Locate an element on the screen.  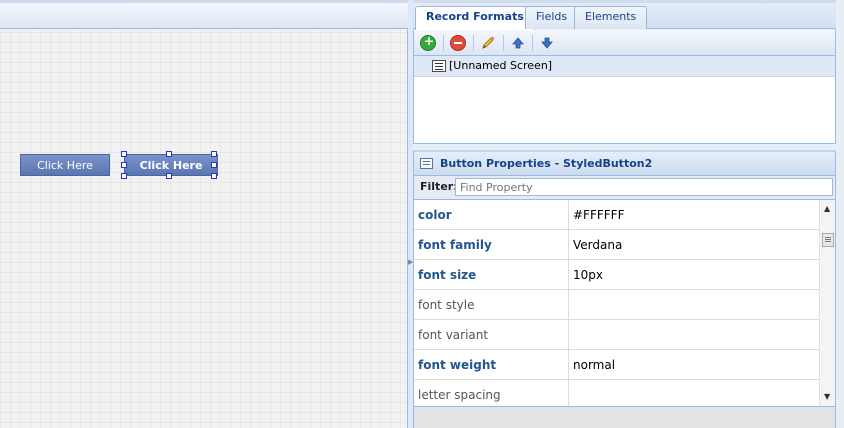
table-row: font variant is located at coordinates (616, 335).